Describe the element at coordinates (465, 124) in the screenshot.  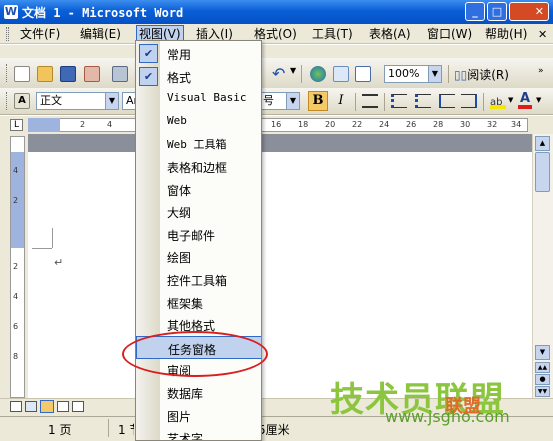
I see `ruler-tick: 30` at that location.